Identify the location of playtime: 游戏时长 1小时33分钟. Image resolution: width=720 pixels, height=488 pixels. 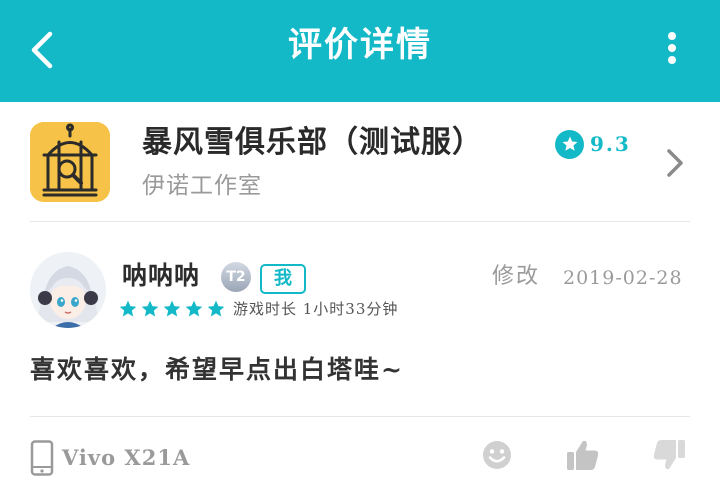
(316, 309).